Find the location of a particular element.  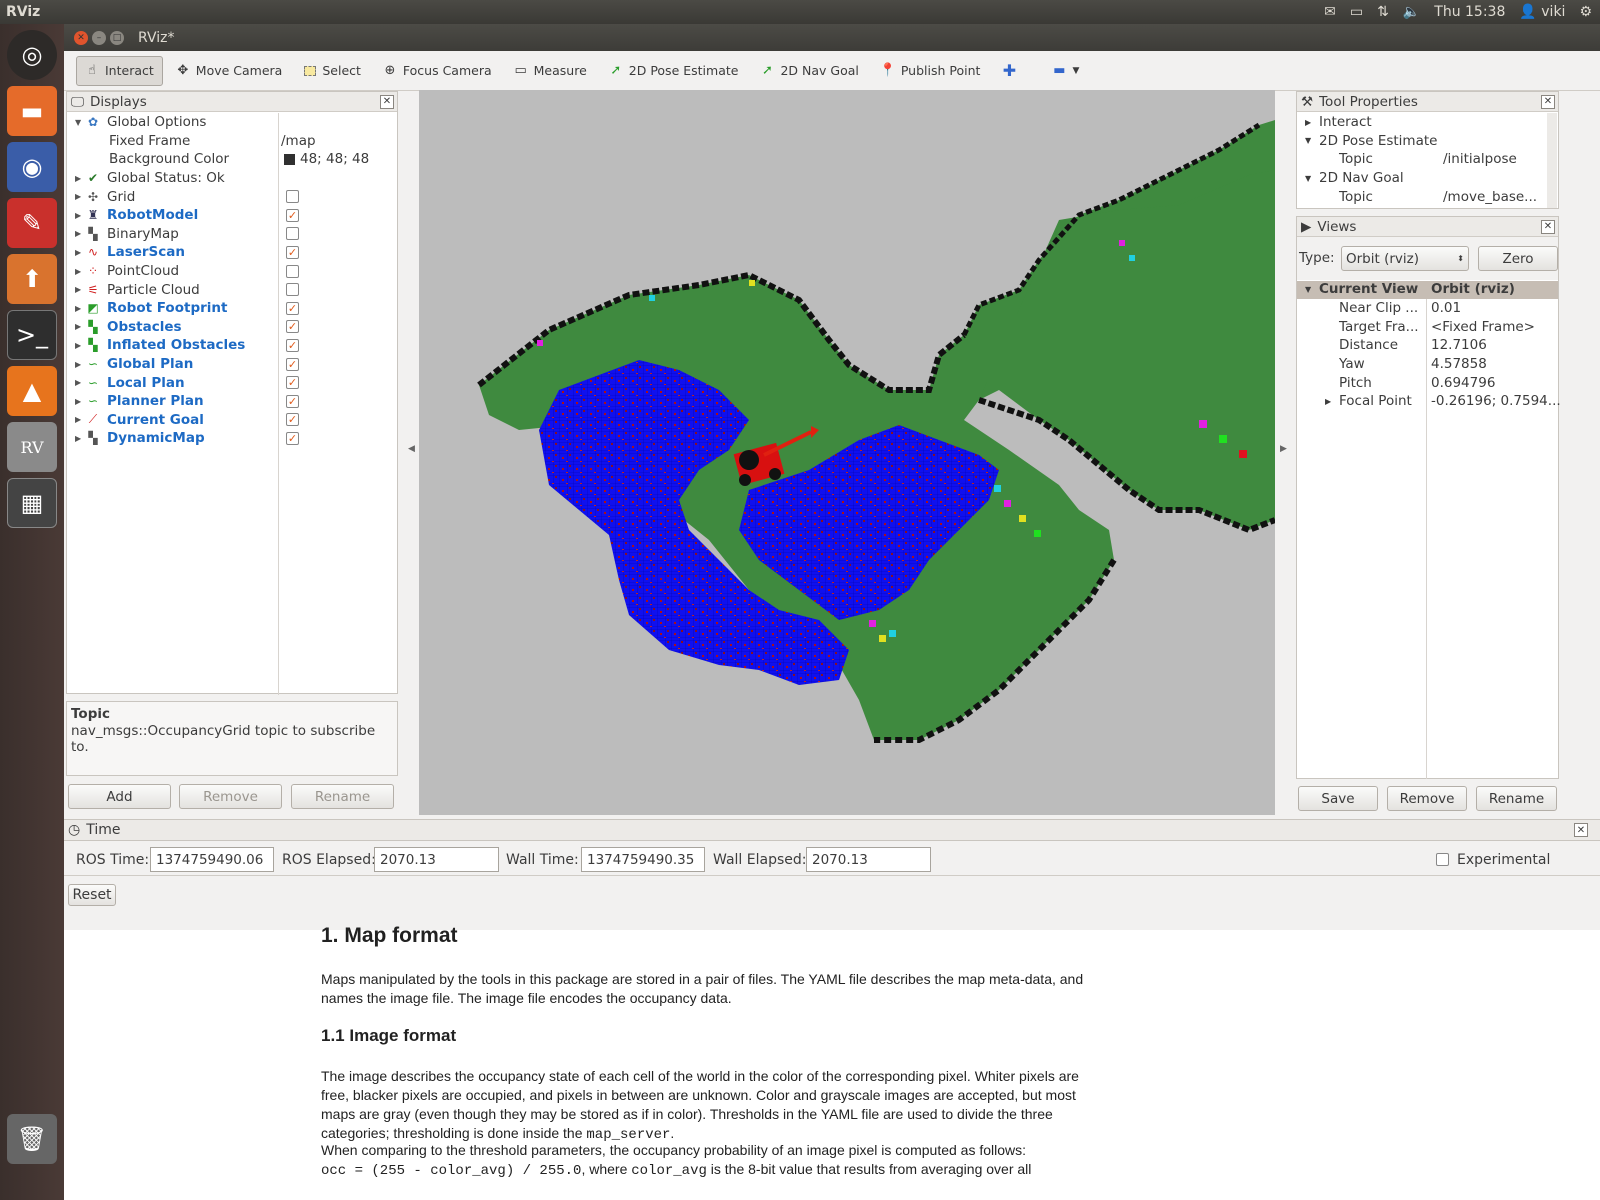

property-value: 4.57858 is located at coordinates (1459, 364).